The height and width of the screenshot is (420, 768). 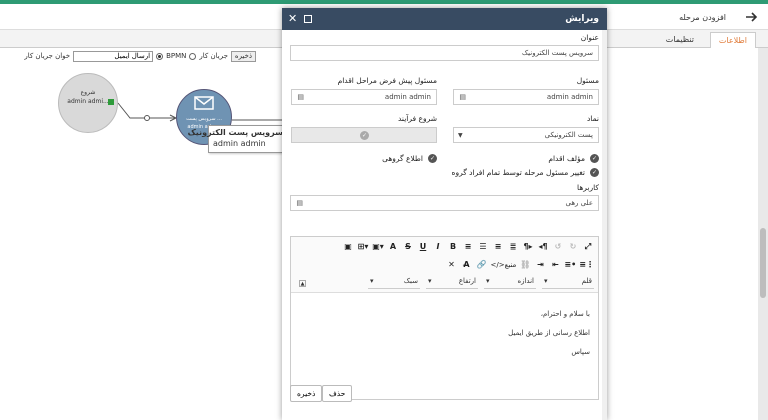 I want to click on toolbar-row-1: ⤢ ↻ ↺ ¶◂ ▸¶ ≣ ≡ ☰ ≡ B I U S A ▾▣ ▾⊞ ▣, so click(x=468, y=247).